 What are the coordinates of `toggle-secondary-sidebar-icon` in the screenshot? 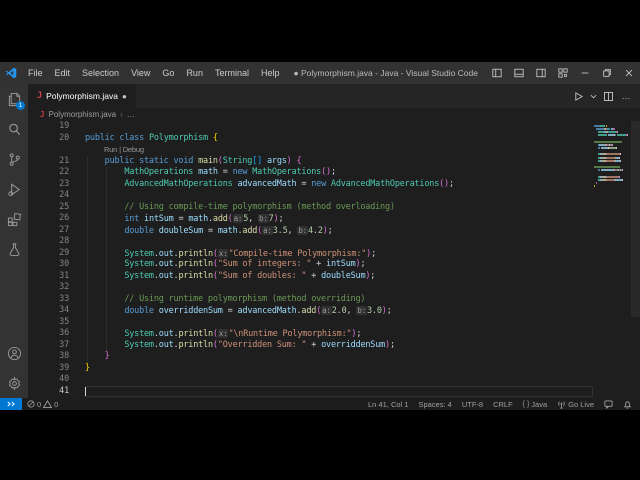 It's located at (541, 73).